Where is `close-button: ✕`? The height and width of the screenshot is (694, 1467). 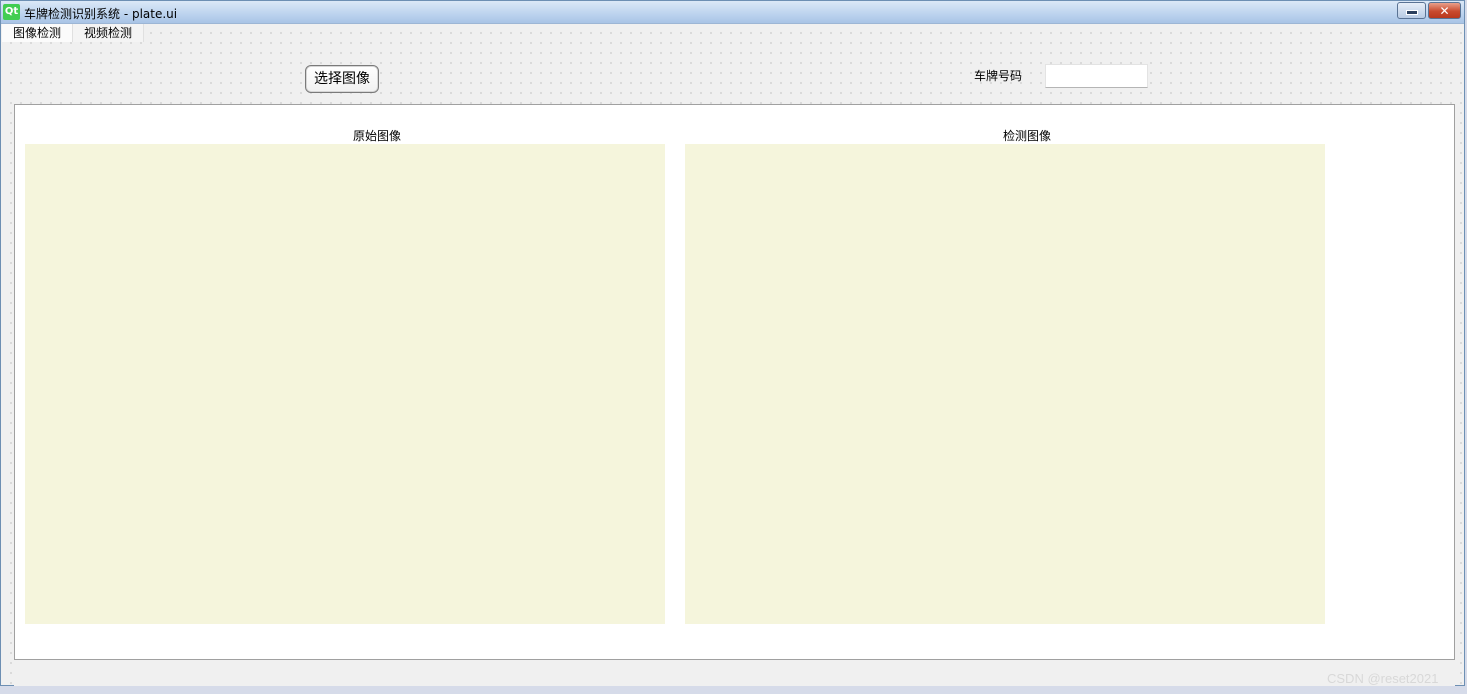 close-button: ✕ is located at coordinates (1444, 10).